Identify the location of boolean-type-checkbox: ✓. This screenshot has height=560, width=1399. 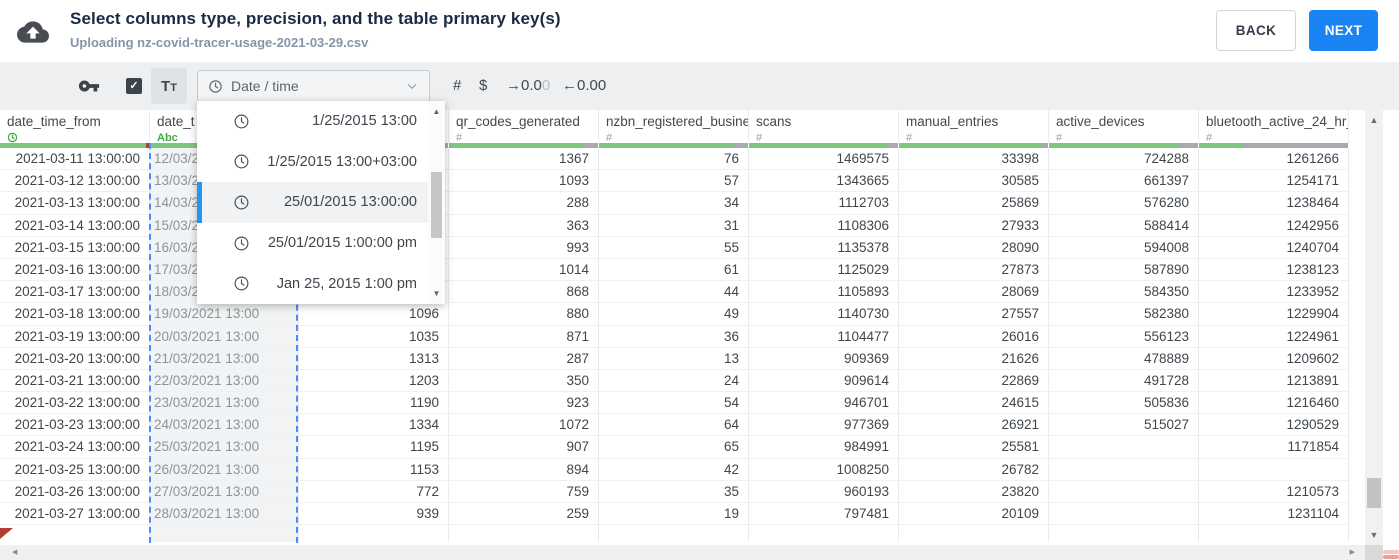
(134, 86).